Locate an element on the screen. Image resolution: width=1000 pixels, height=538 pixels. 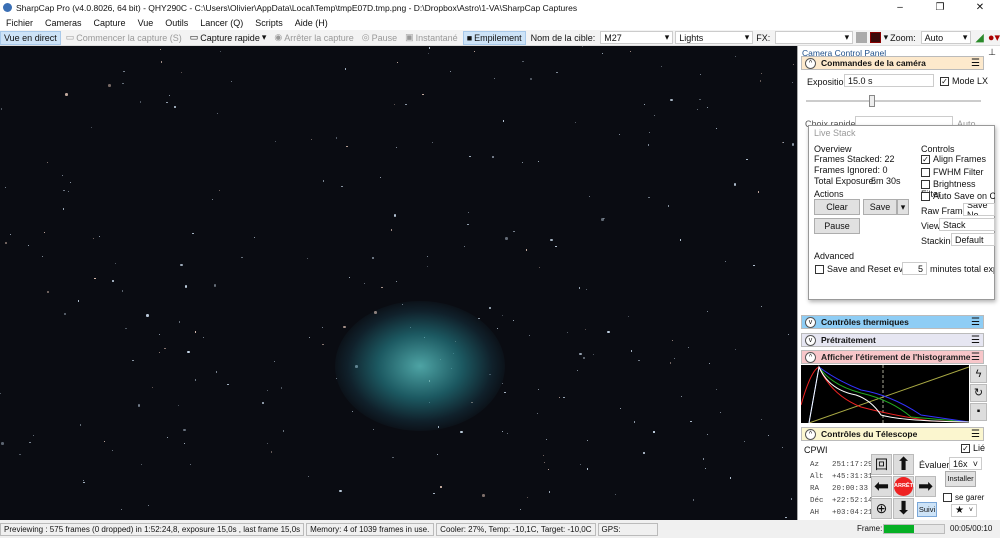
close-button: ✕ is located at coordinates (980, 7).